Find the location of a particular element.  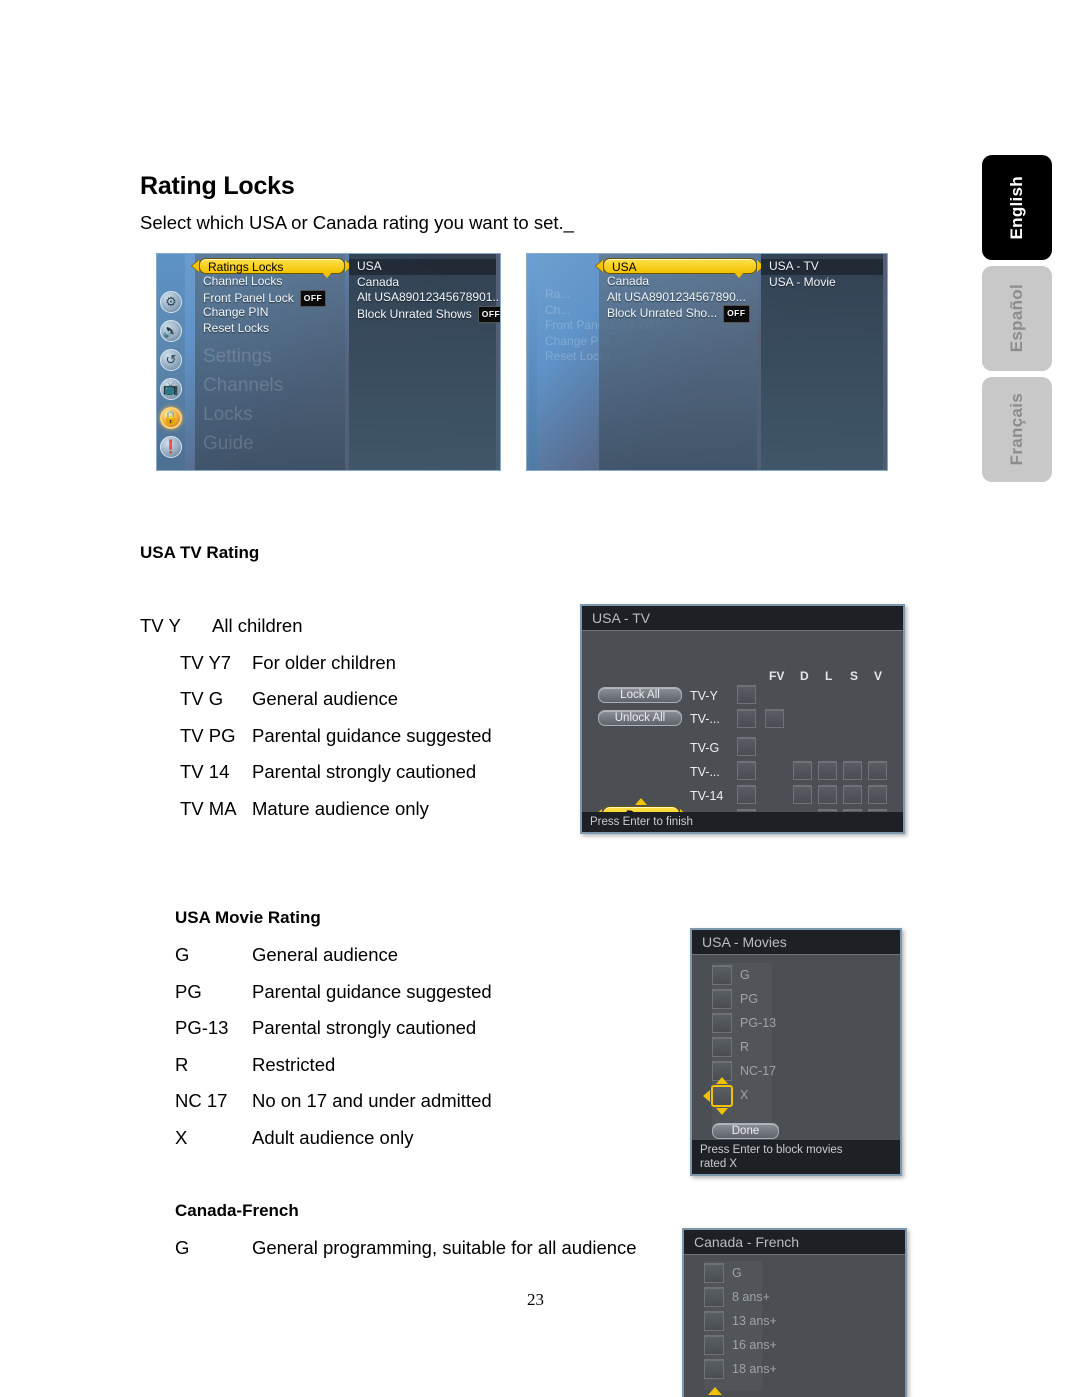

language-tab-espanol: Español is located at coordinates (1017, 318).